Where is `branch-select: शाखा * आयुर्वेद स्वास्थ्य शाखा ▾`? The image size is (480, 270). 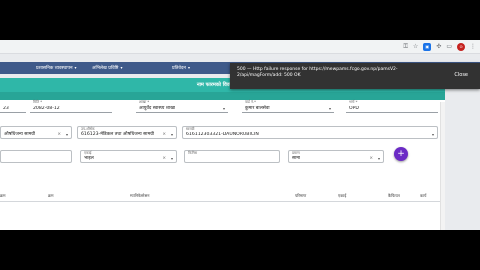
branch-select: शाखा * आयुर्वेद स्वास्थ्य शाखा ▾ is located at coordinates (182, 106).